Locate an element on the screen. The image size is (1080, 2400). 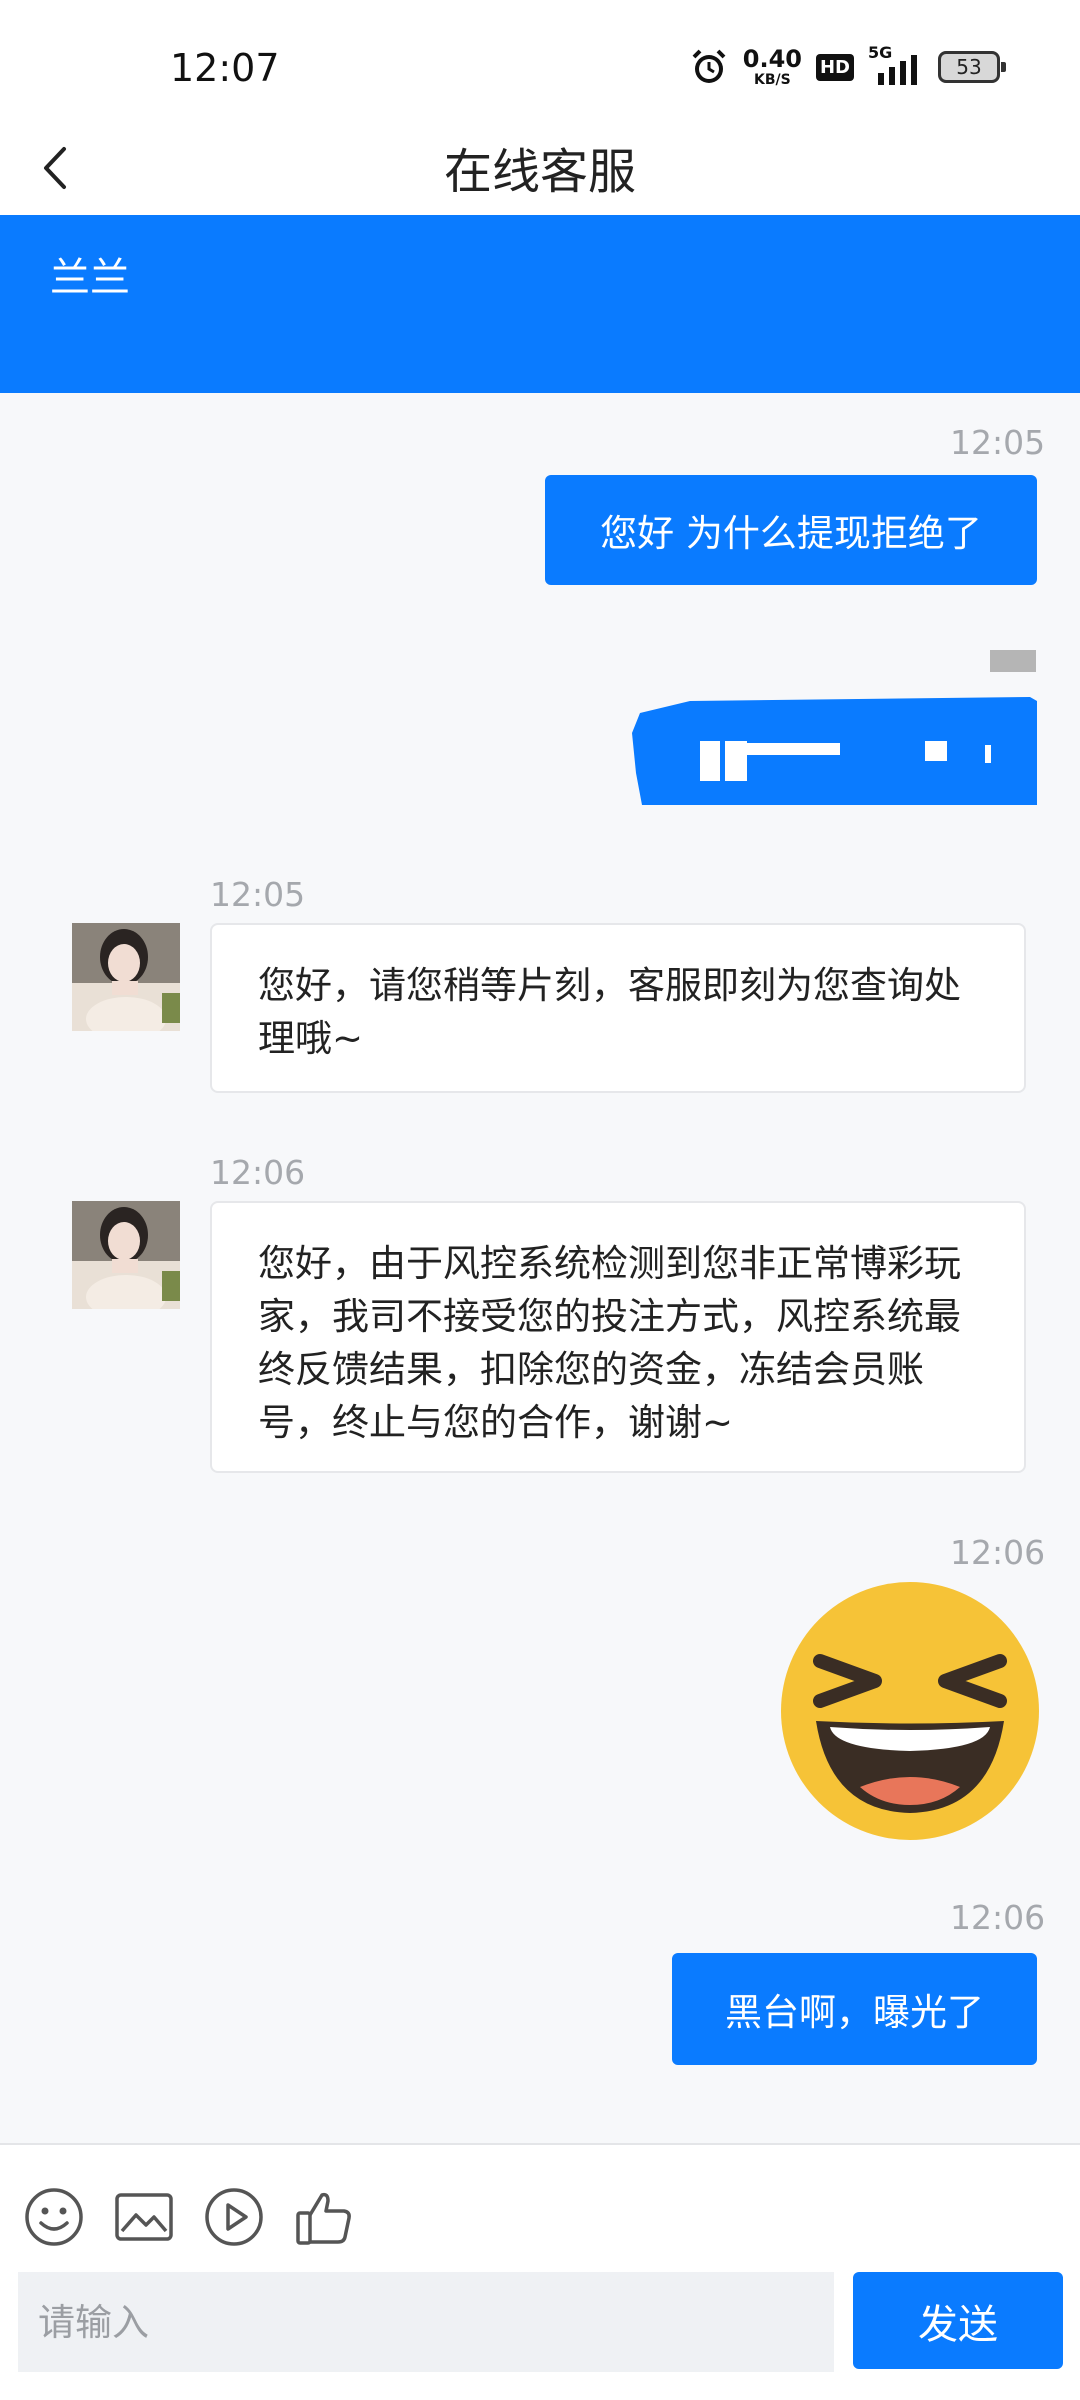
outgoing-message-bubble: 黑台啊，曝光了 is located at coordinates (854, 2009).